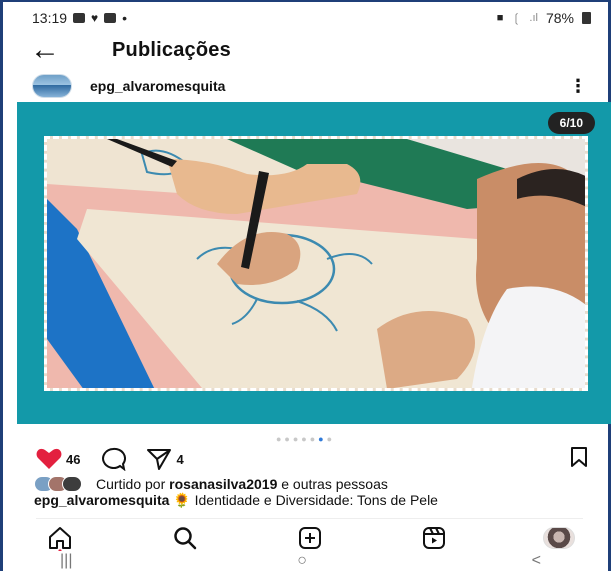  I want to click on profile-avatar, so click(559, 537).